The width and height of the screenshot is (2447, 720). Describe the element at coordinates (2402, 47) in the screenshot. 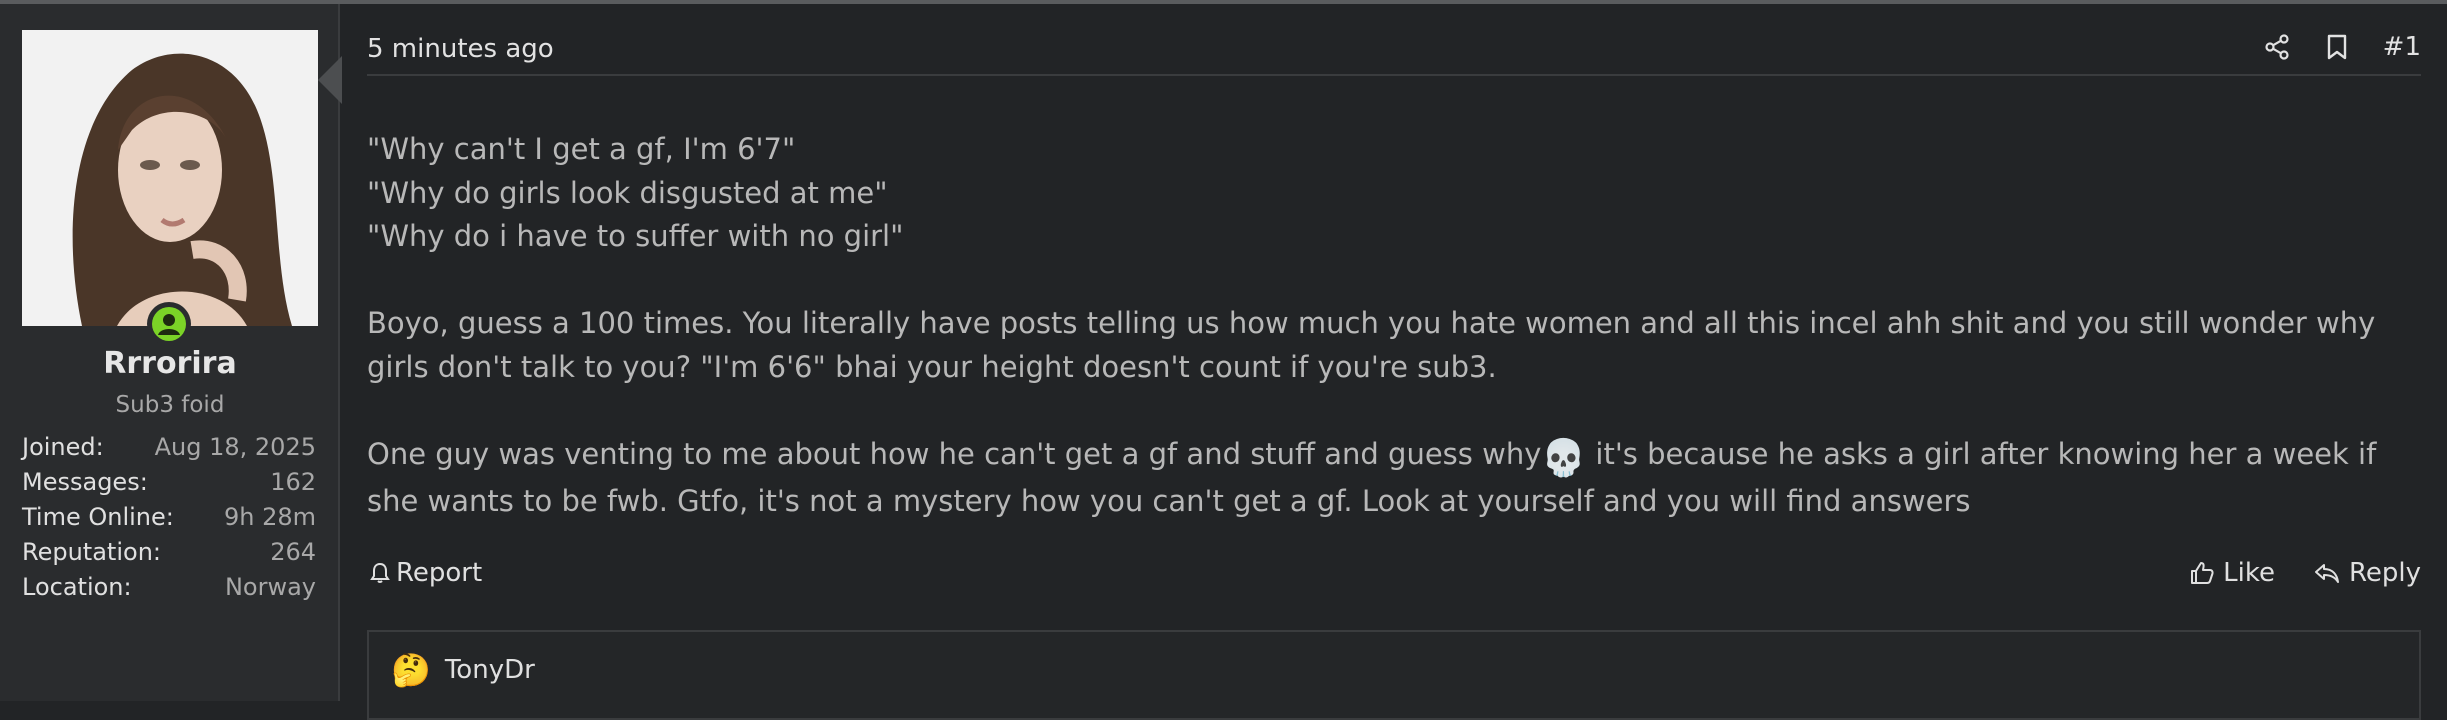

I see `post-number: #1` at that location.